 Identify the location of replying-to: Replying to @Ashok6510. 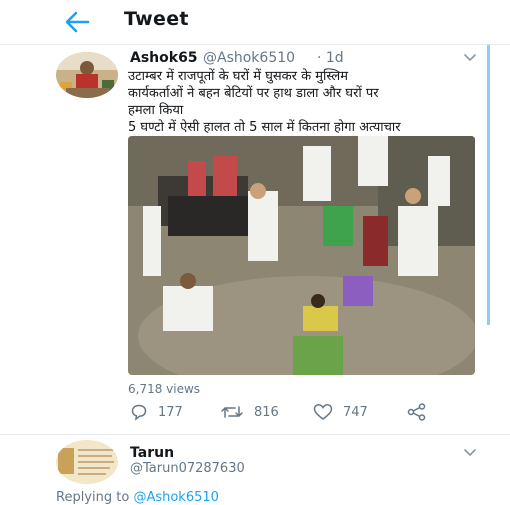
(137, 497).